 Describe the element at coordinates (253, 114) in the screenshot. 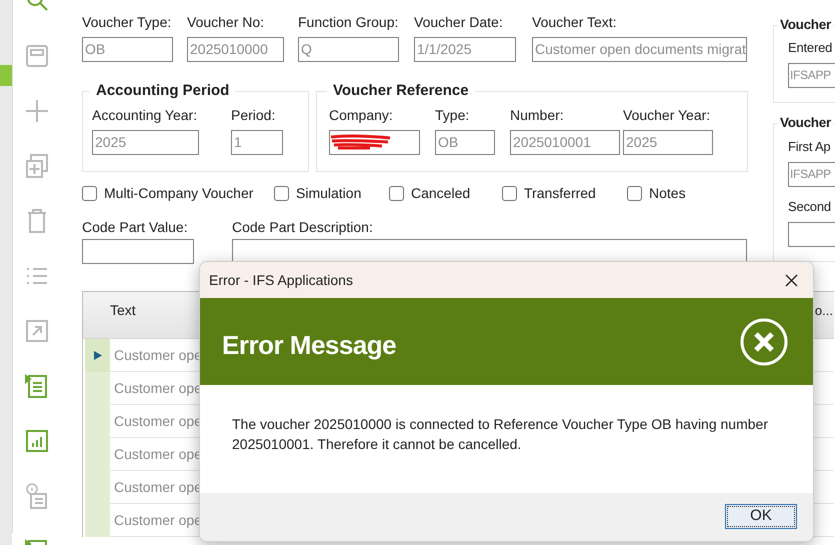

I see `field-label: Period:` at that location.